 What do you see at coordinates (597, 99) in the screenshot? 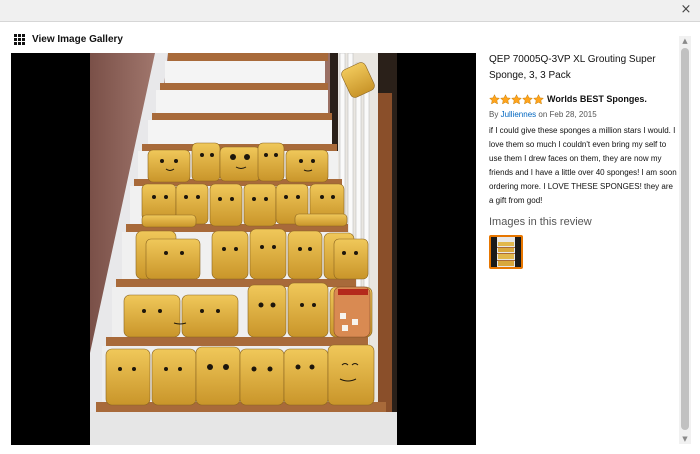
I see `review-title: Worlds BEST Sponges.` at bounding box center [597, 99].